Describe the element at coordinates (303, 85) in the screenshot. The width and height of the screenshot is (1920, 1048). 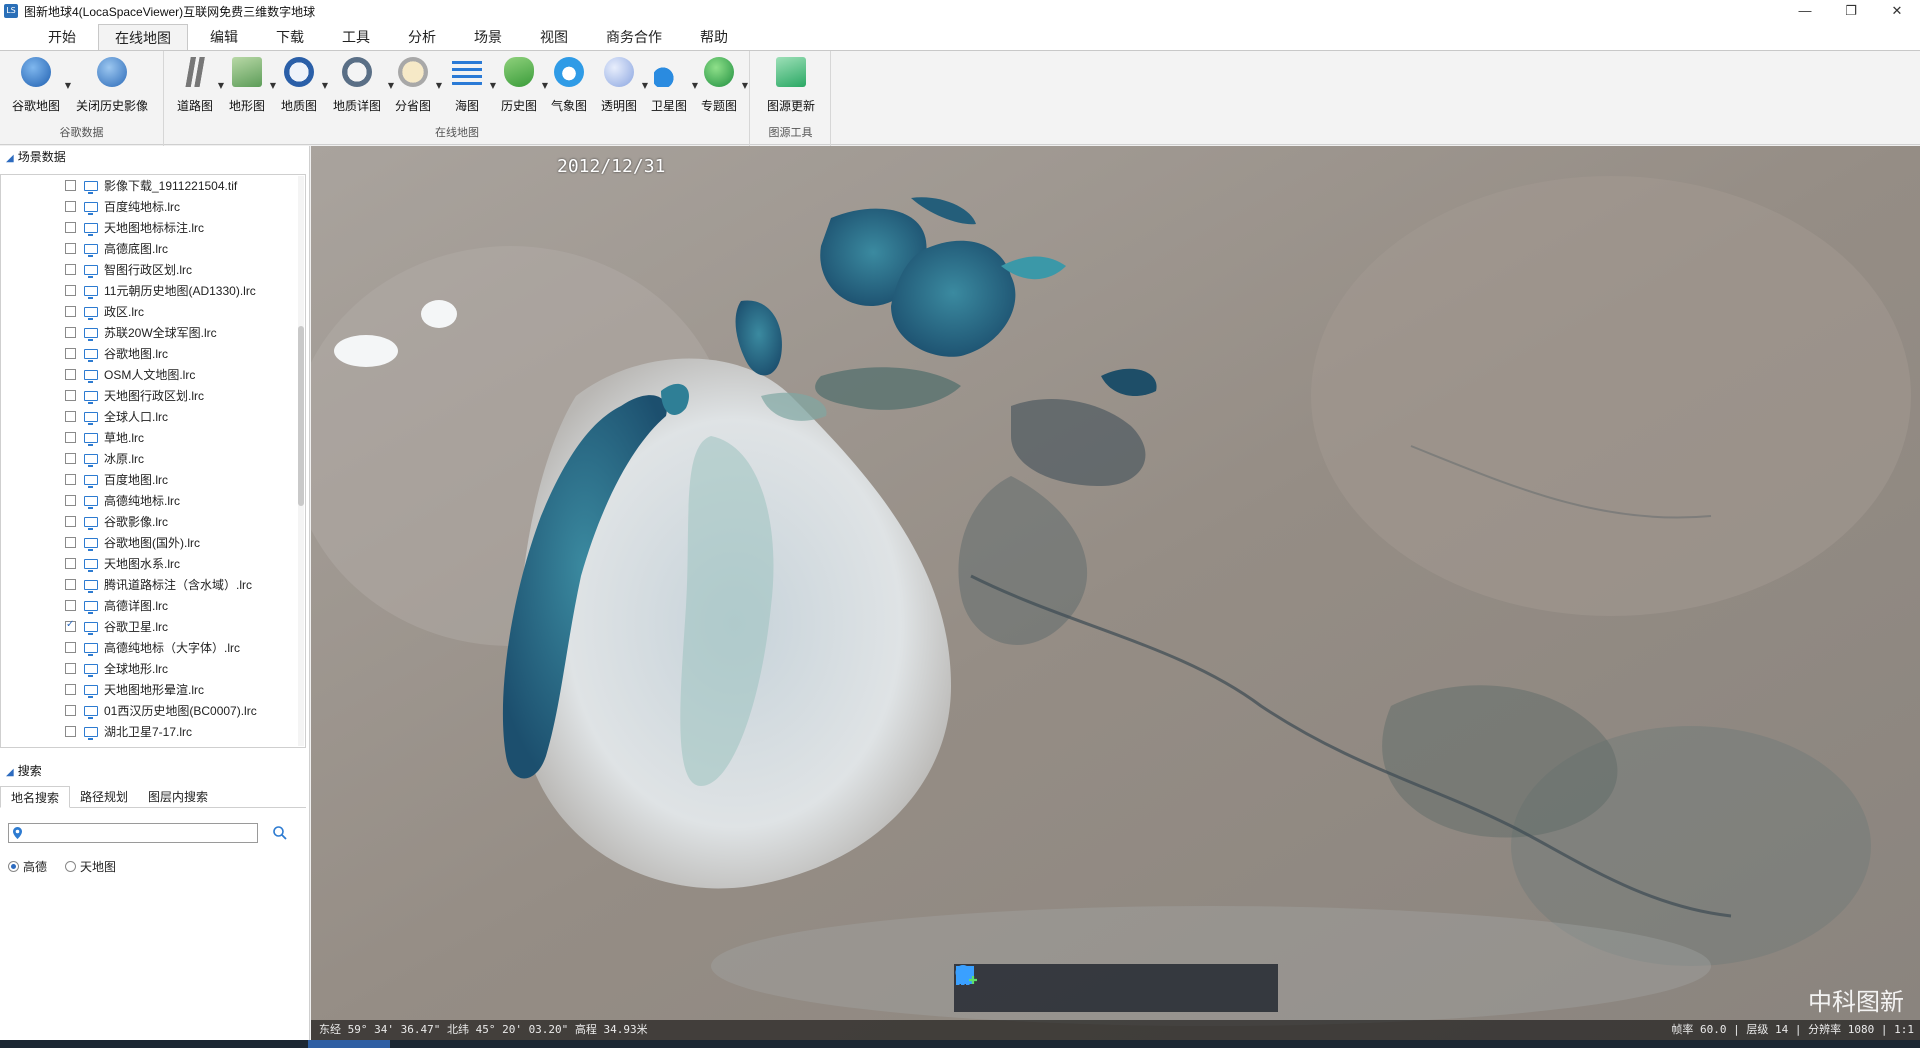
I see `geology-map-button: 地质图 ▼` at that location.